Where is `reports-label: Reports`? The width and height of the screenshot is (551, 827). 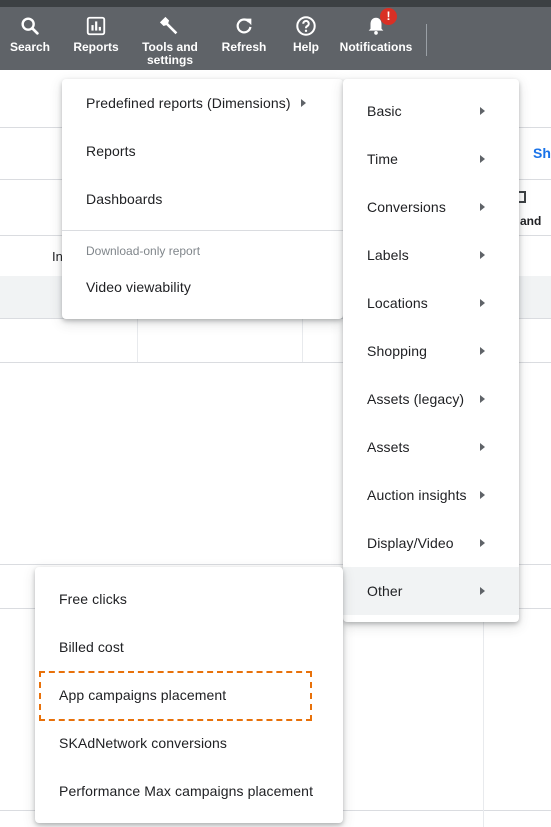
reports-label: Reports is located at coordinates (96, 47).